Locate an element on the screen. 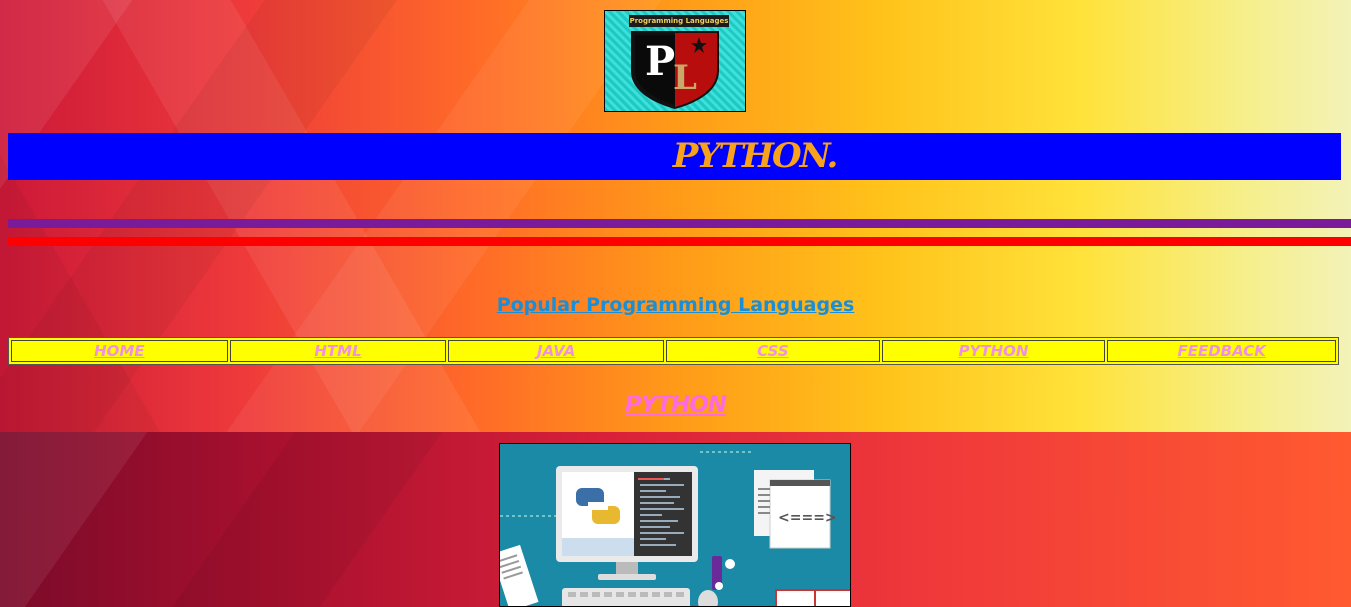  nav-item-home: HOME is located at coordinates (119, 351).